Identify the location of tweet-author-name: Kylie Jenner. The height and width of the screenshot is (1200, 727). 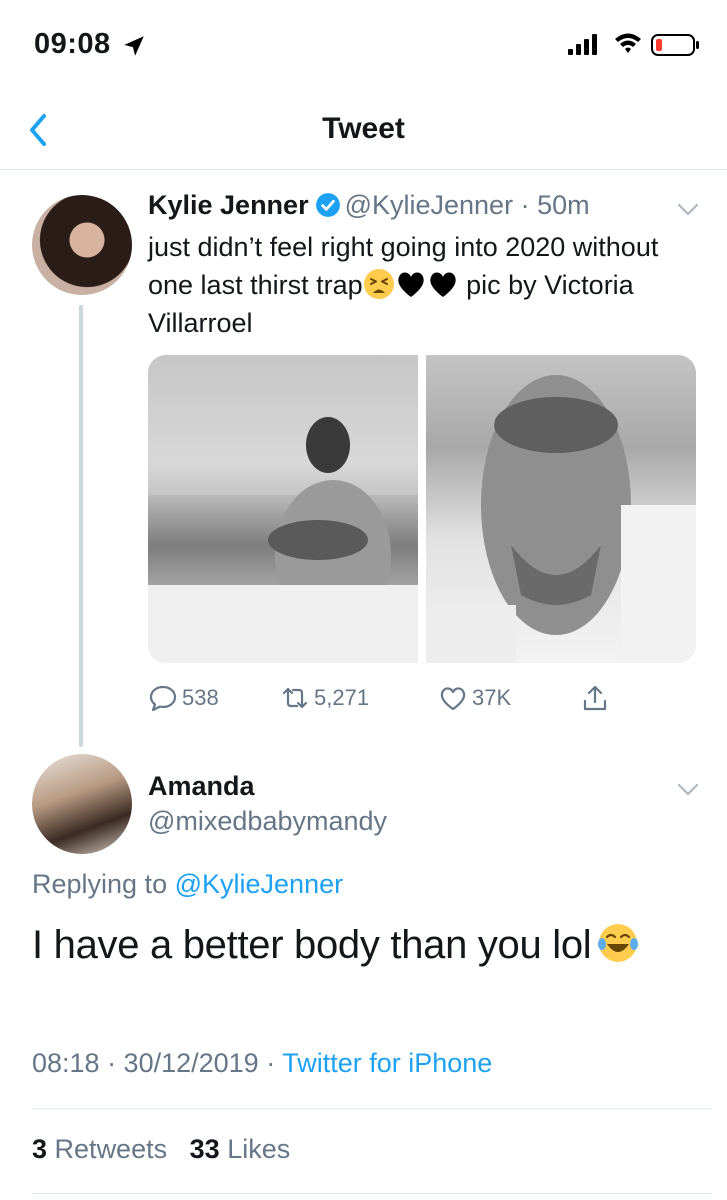
(228, 205).